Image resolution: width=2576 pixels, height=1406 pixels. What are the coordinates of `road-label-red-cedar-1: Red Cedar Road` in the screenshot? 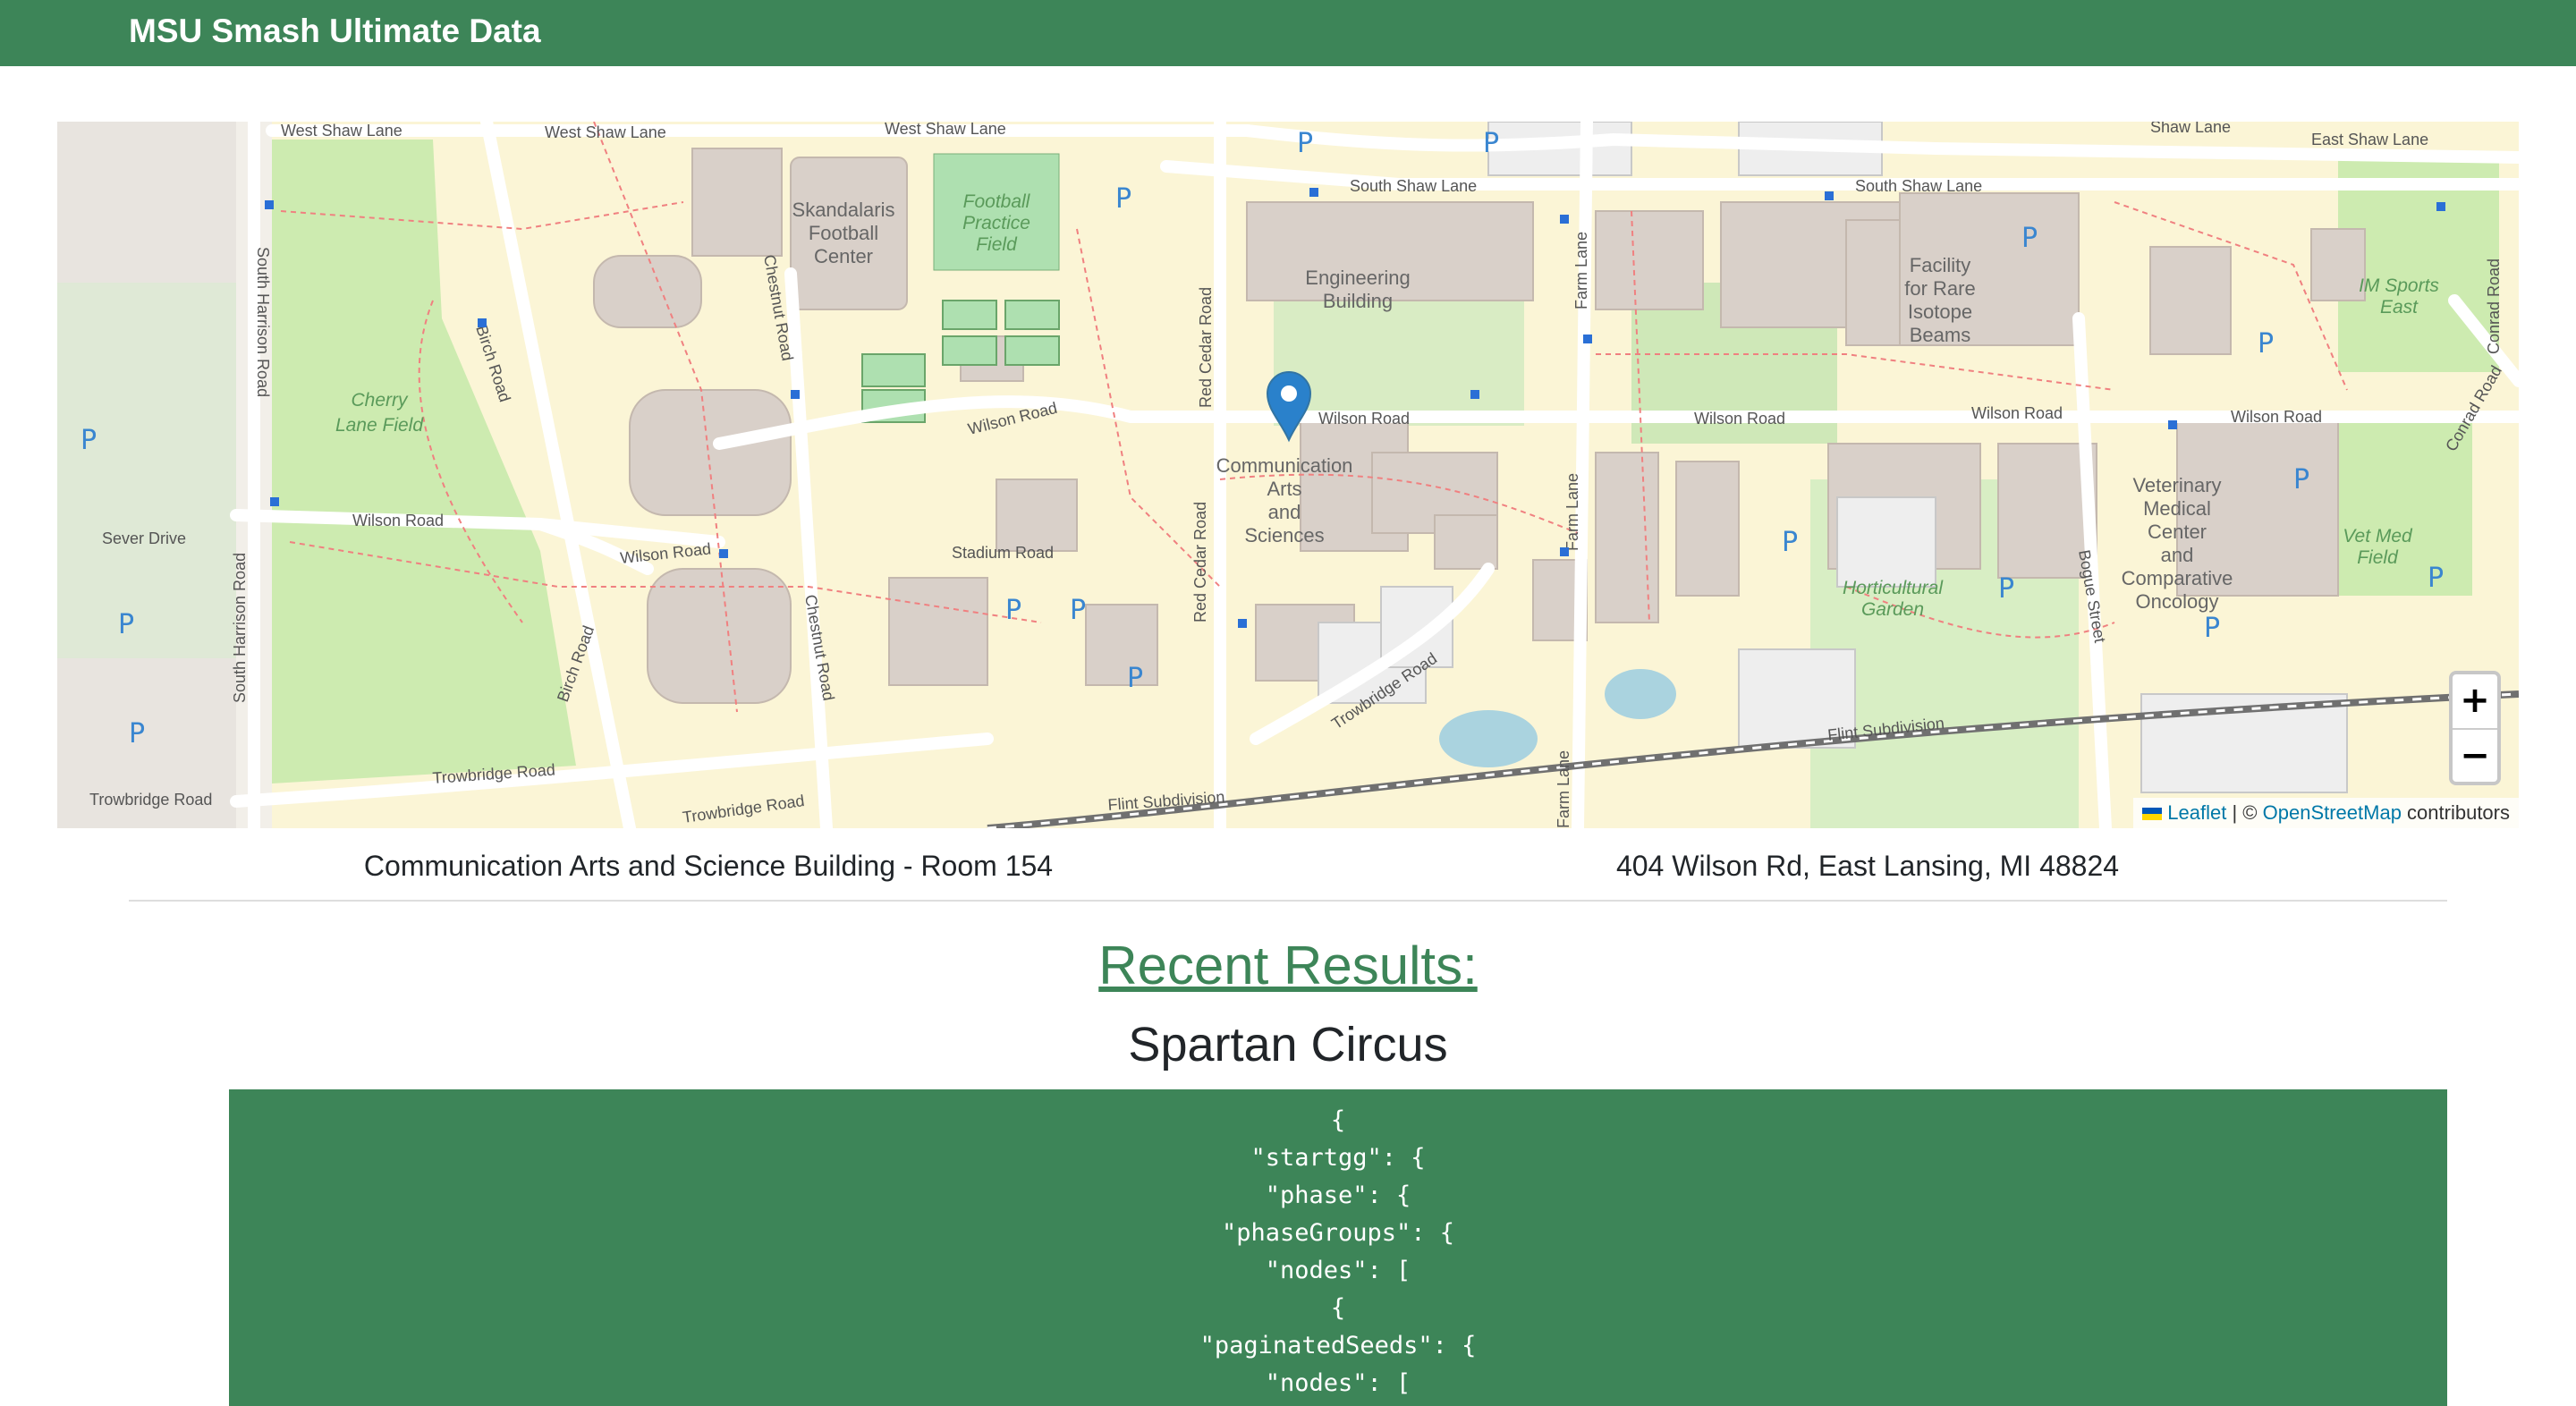 It's located at (1206, 348).